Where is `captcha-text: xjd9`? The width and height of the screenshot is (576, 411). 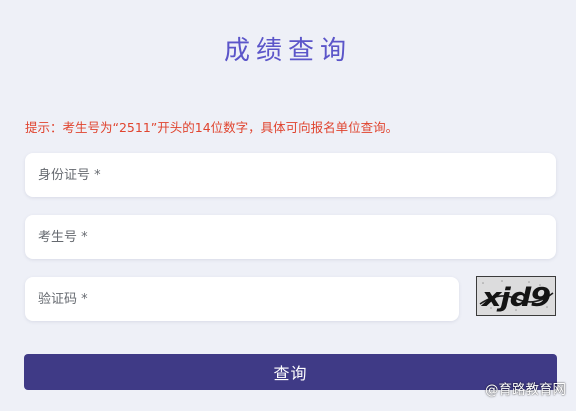 captcha-text: xjd9 is located at coordinates (515, 298).